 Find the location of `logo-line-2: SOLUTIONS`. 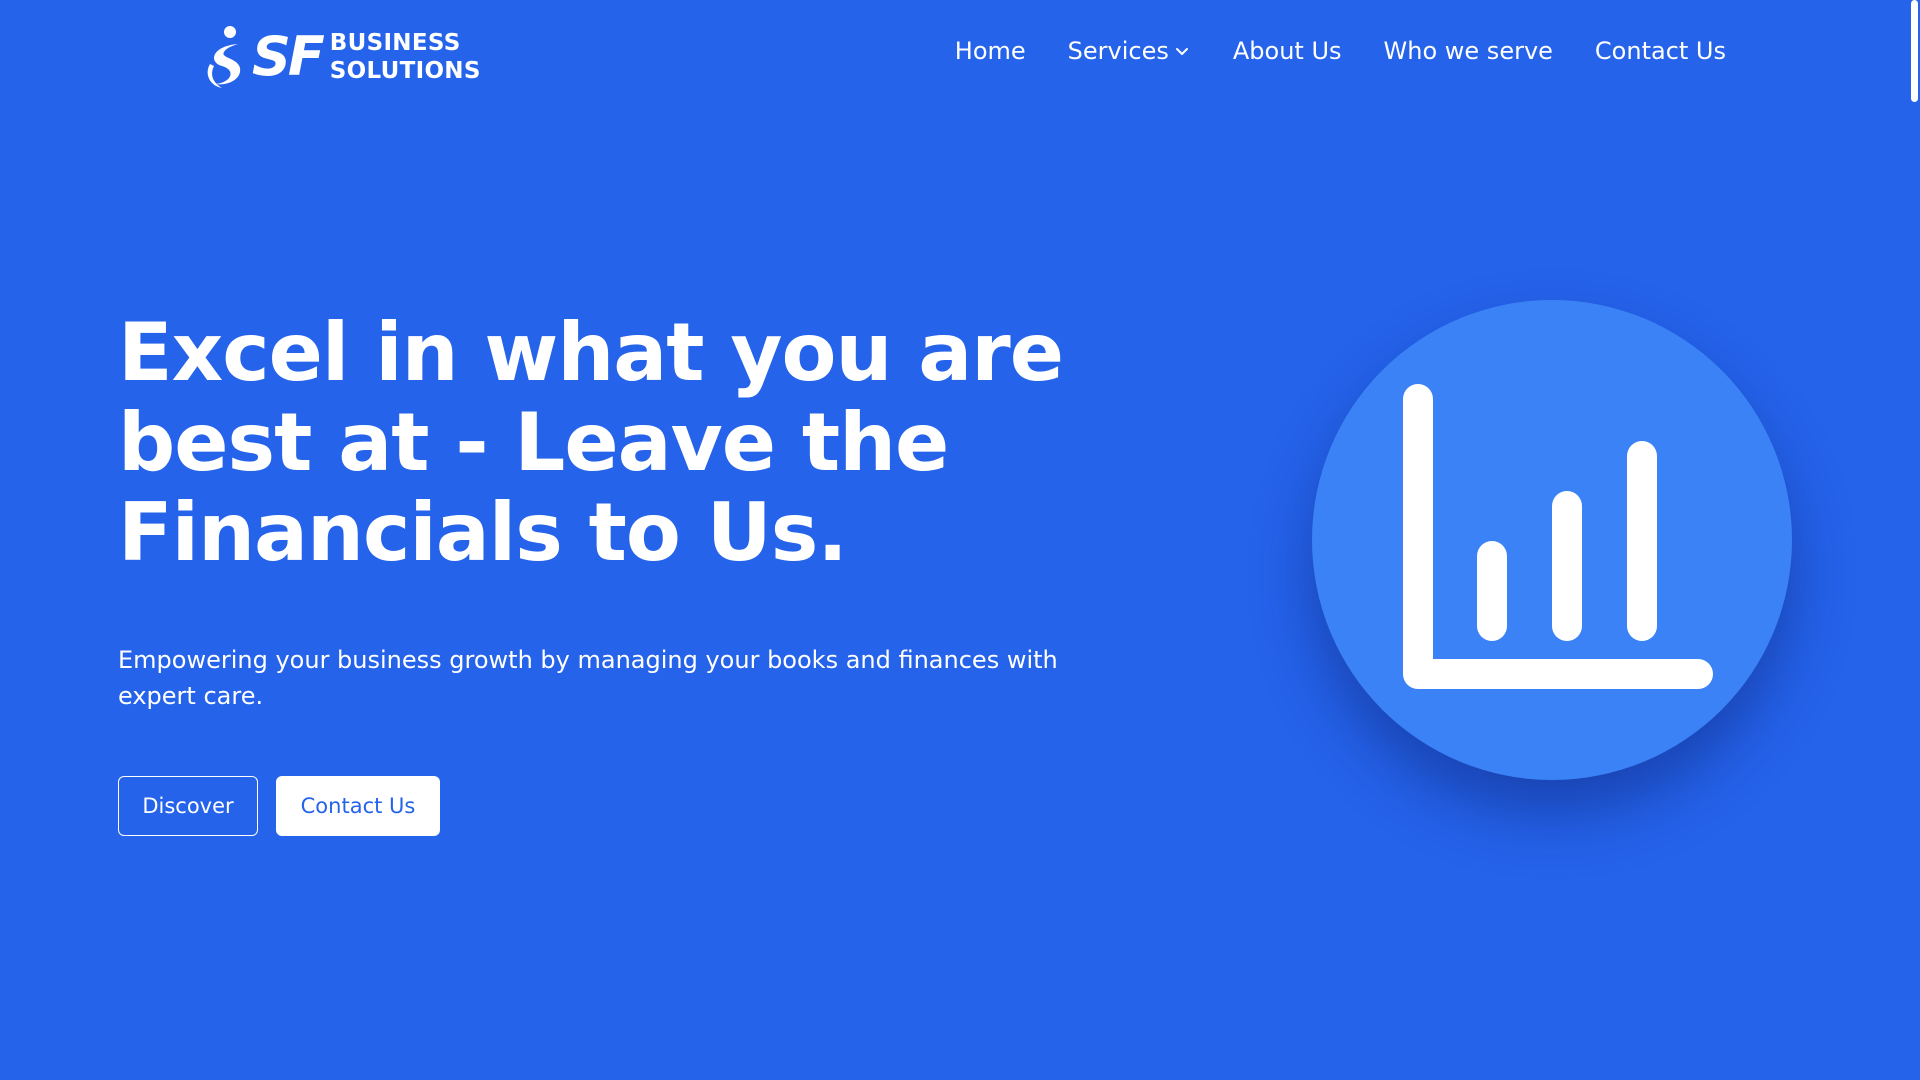

logo-line-2: SOLUTIONS is located at coordinates (405, 71).